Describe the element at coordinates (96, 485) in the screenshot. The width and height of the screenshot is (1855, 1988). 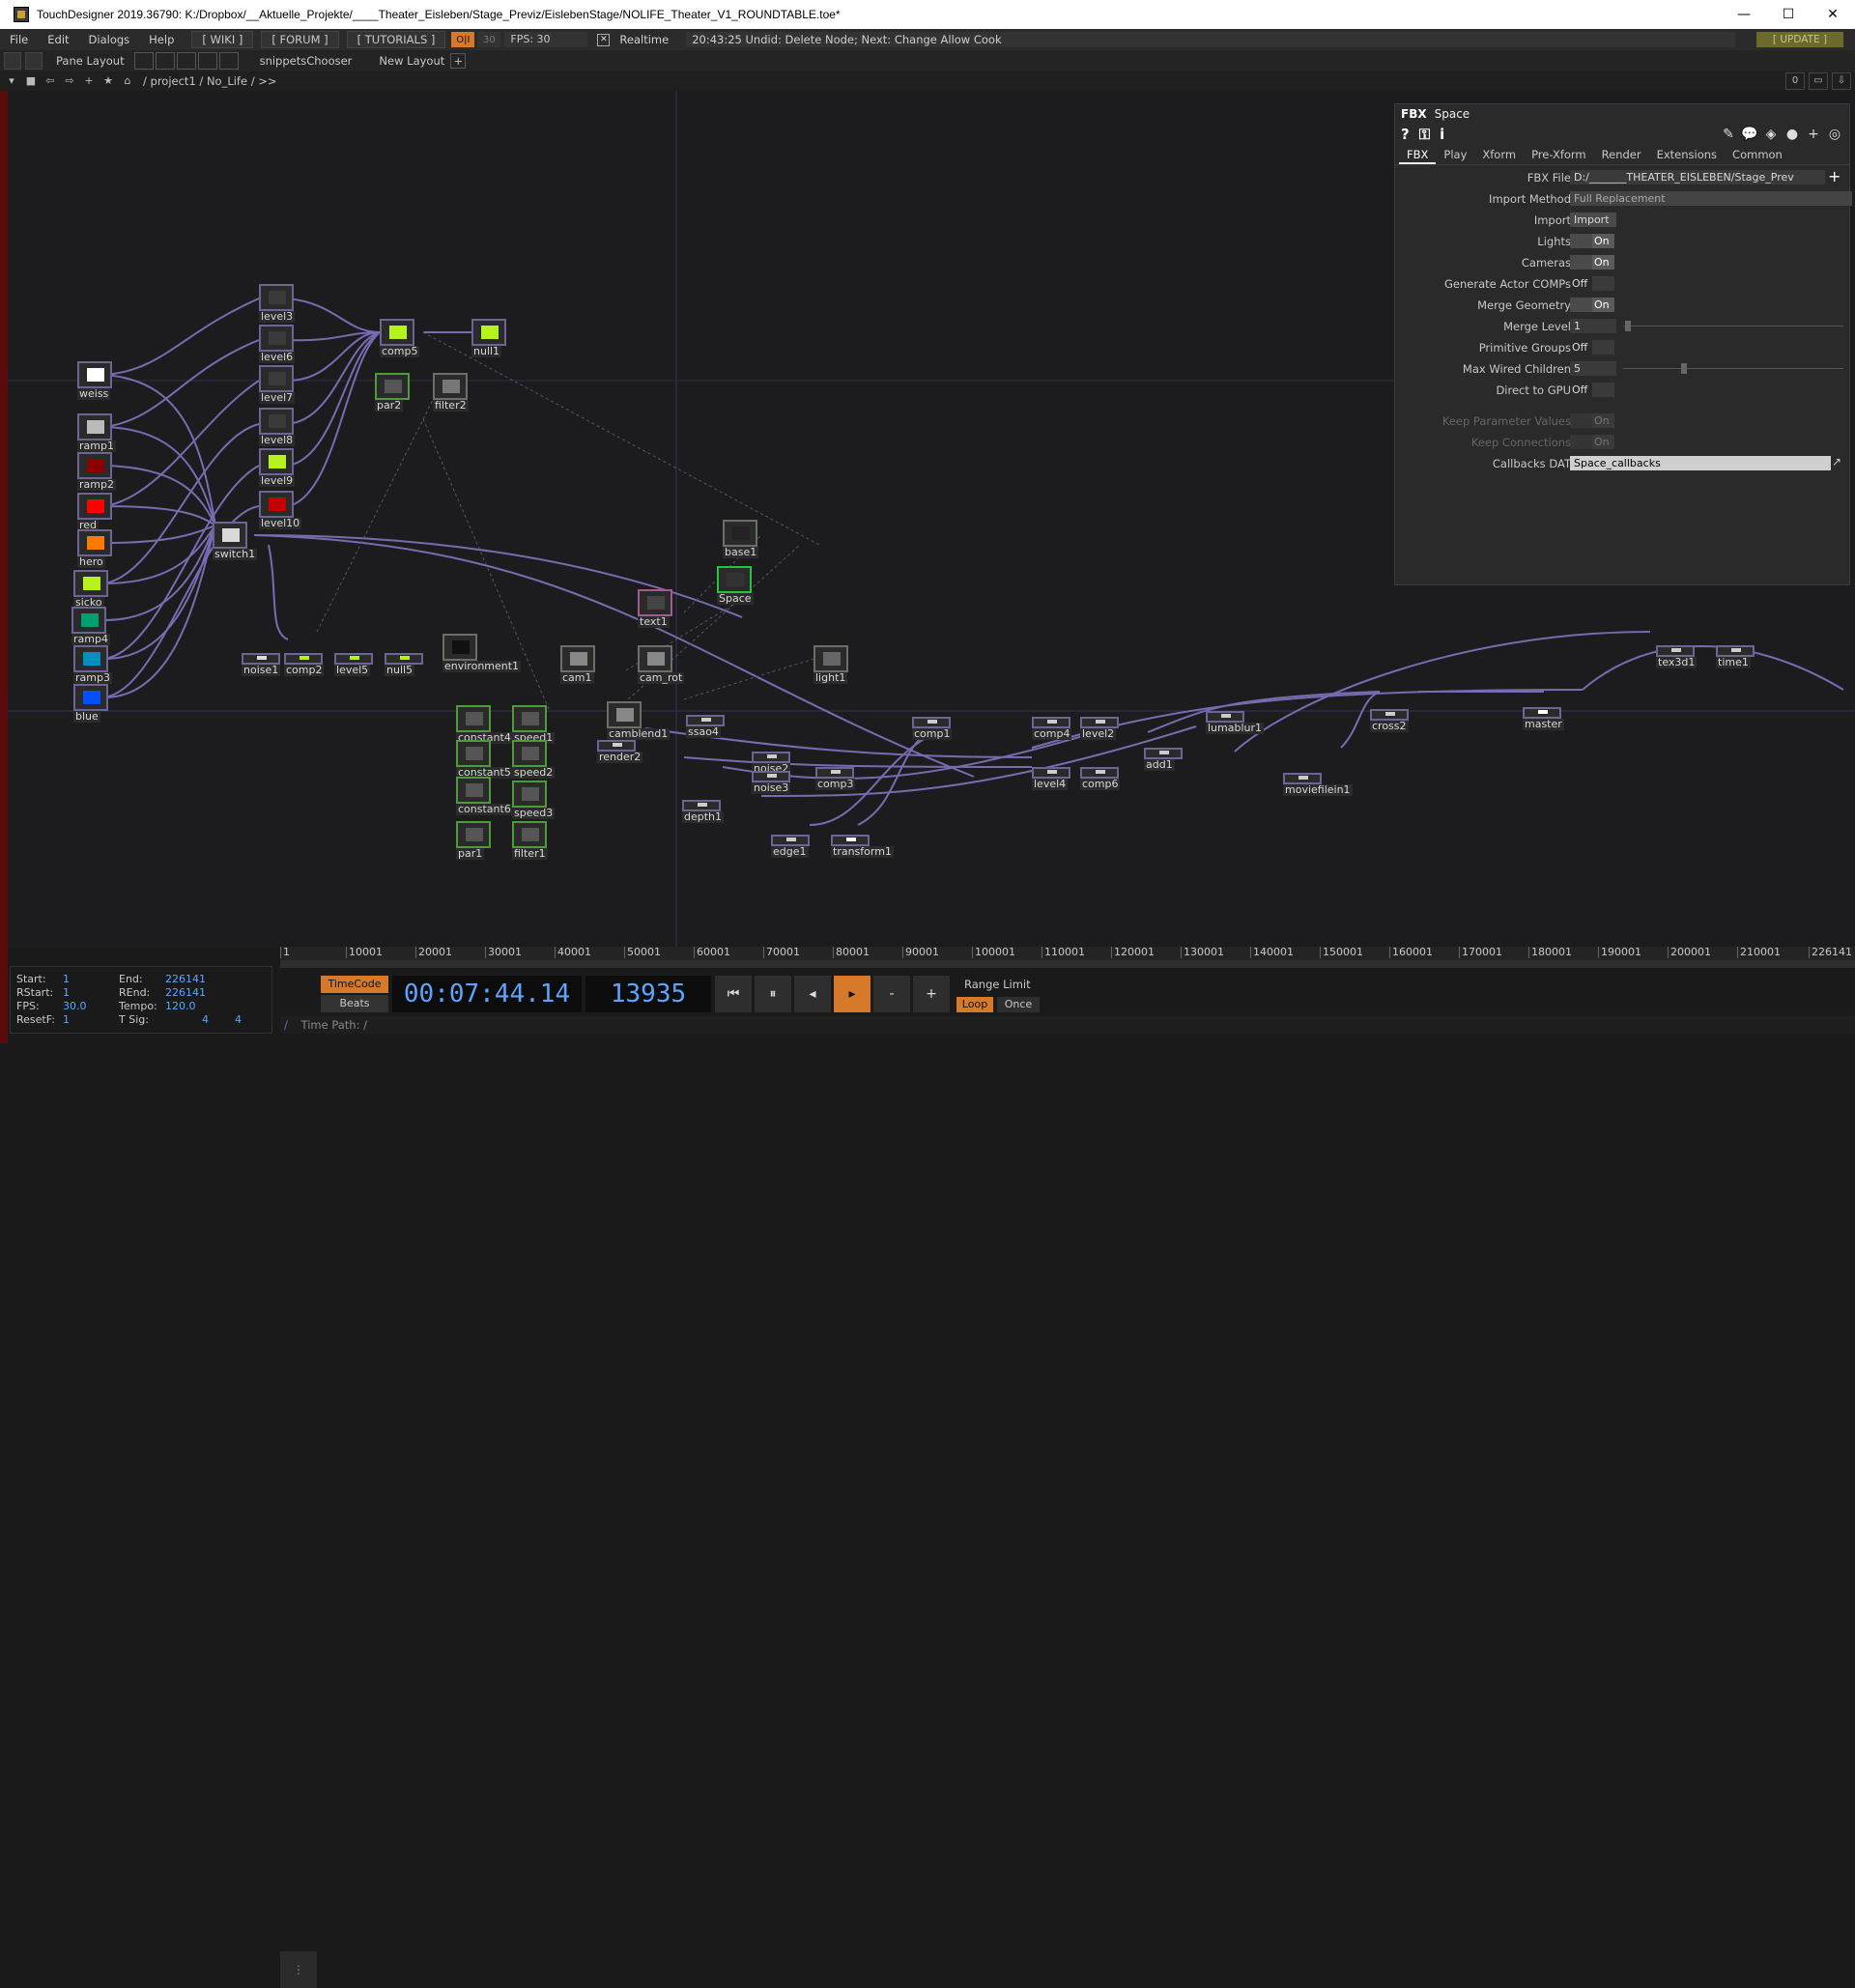
I see `node-label: ramp2` at that location.